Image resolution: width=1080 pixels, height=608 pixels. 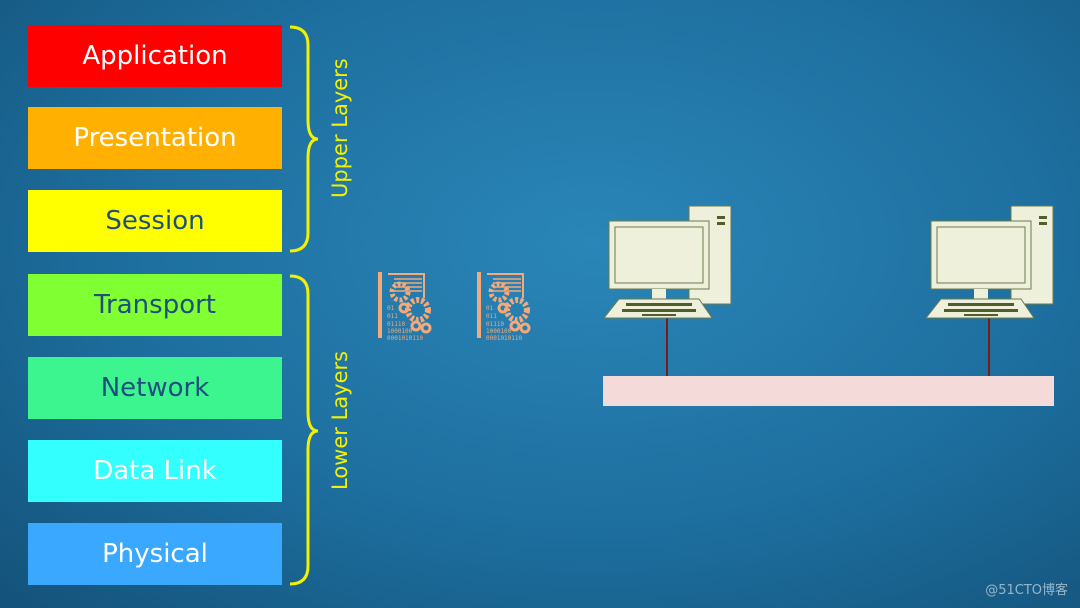 What do you see at coordinates (828, 391) in the screenshot?
I see `network-bus` at bounding box center [828, 391].